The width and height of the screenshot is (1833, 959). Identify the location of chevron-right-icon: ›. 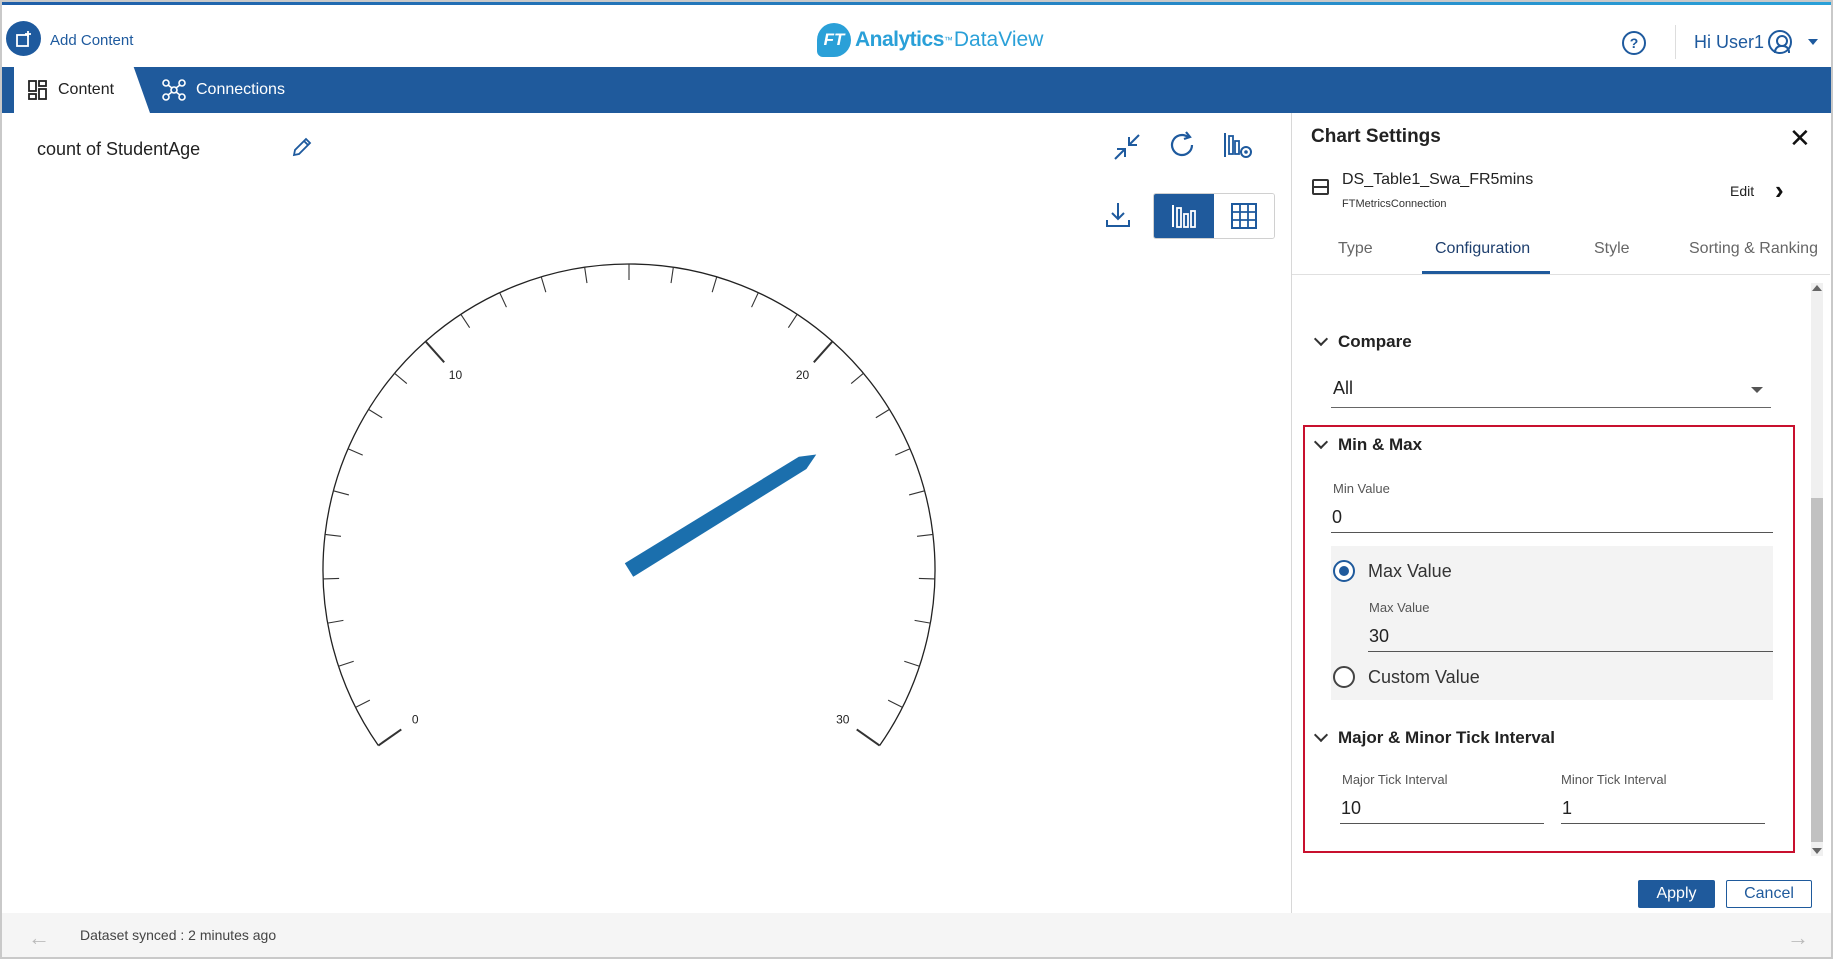
(1779, 190).